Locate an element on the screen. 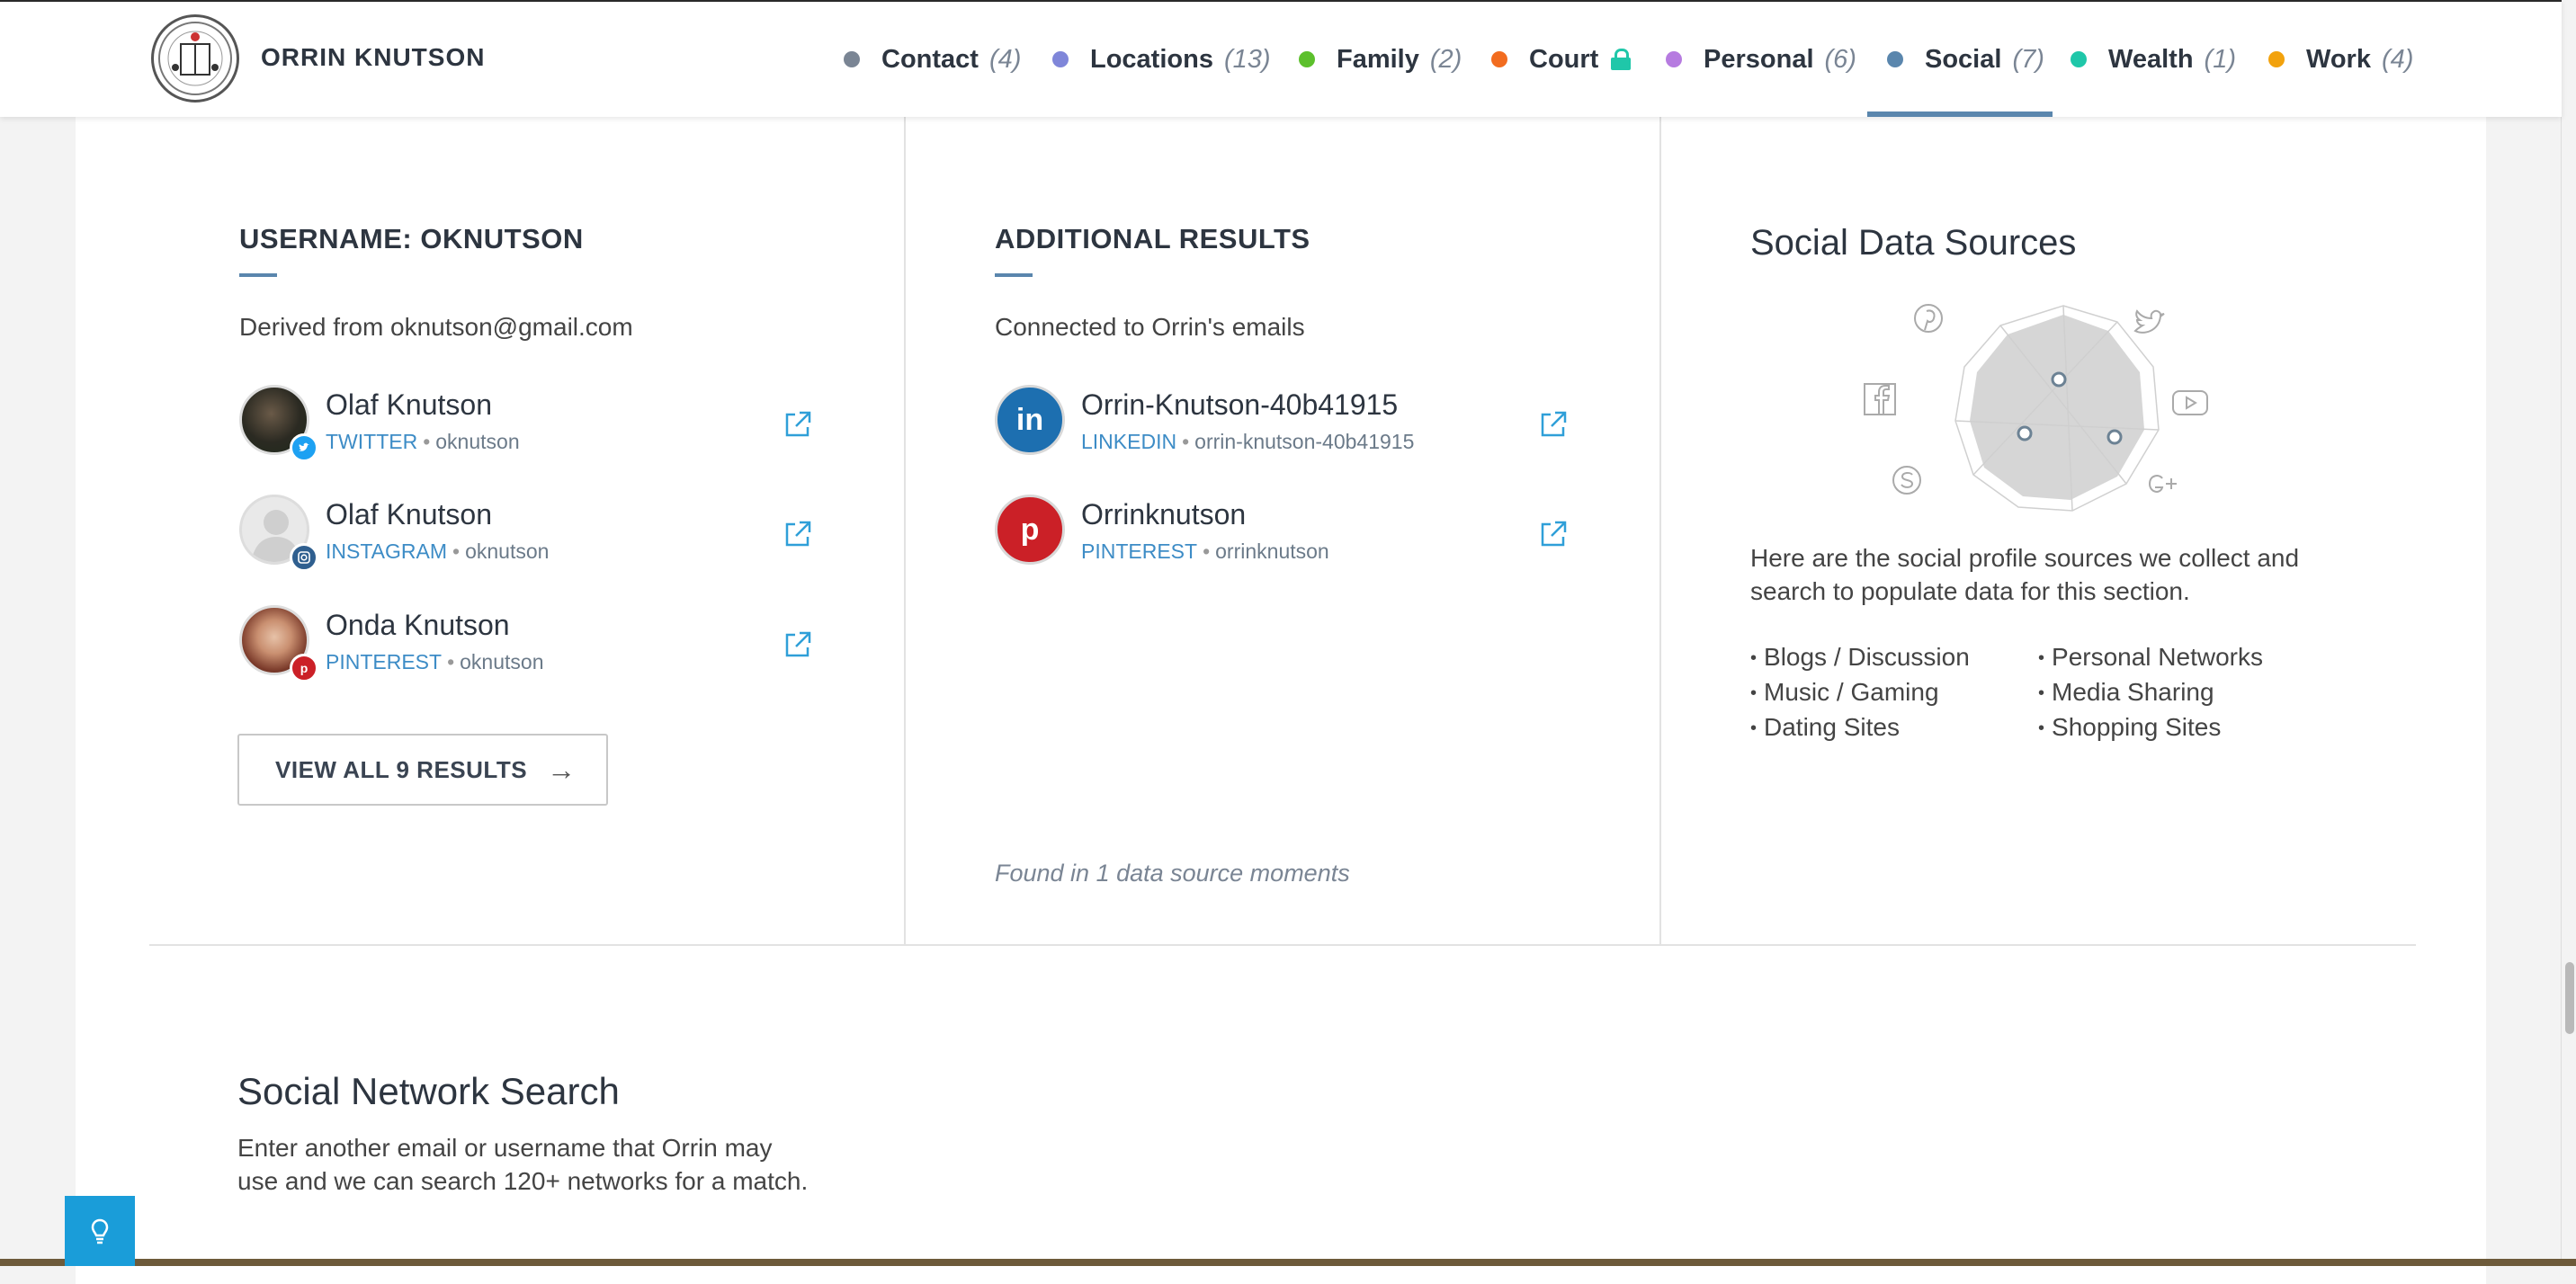 The height and width of the screenshot is (1284, 2576). section-divider is located at coordinates (1282, 945).